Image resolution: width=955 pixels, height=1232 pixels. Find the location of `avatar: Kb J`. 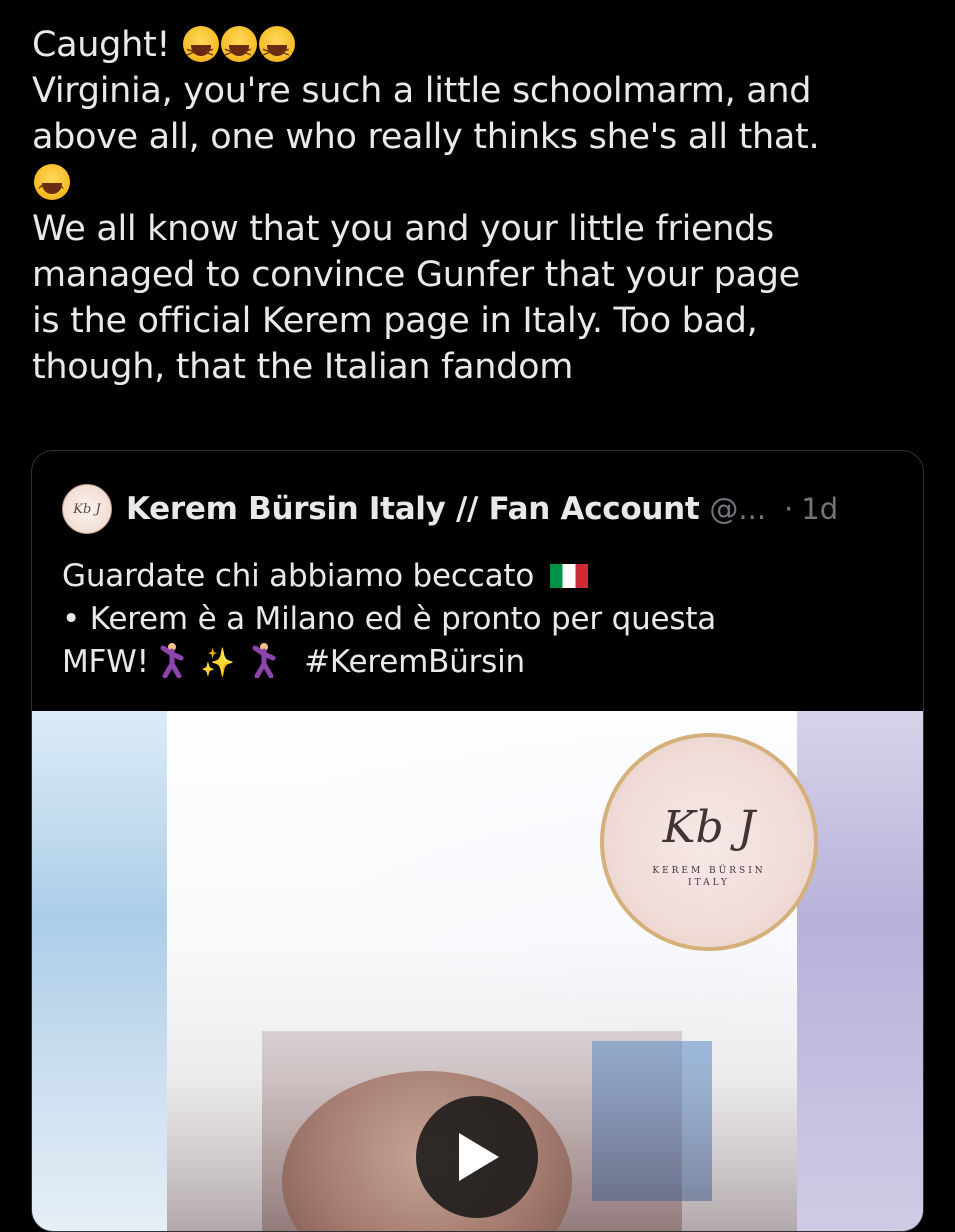

avatar: Kb J is located at coordinates (87, 509).